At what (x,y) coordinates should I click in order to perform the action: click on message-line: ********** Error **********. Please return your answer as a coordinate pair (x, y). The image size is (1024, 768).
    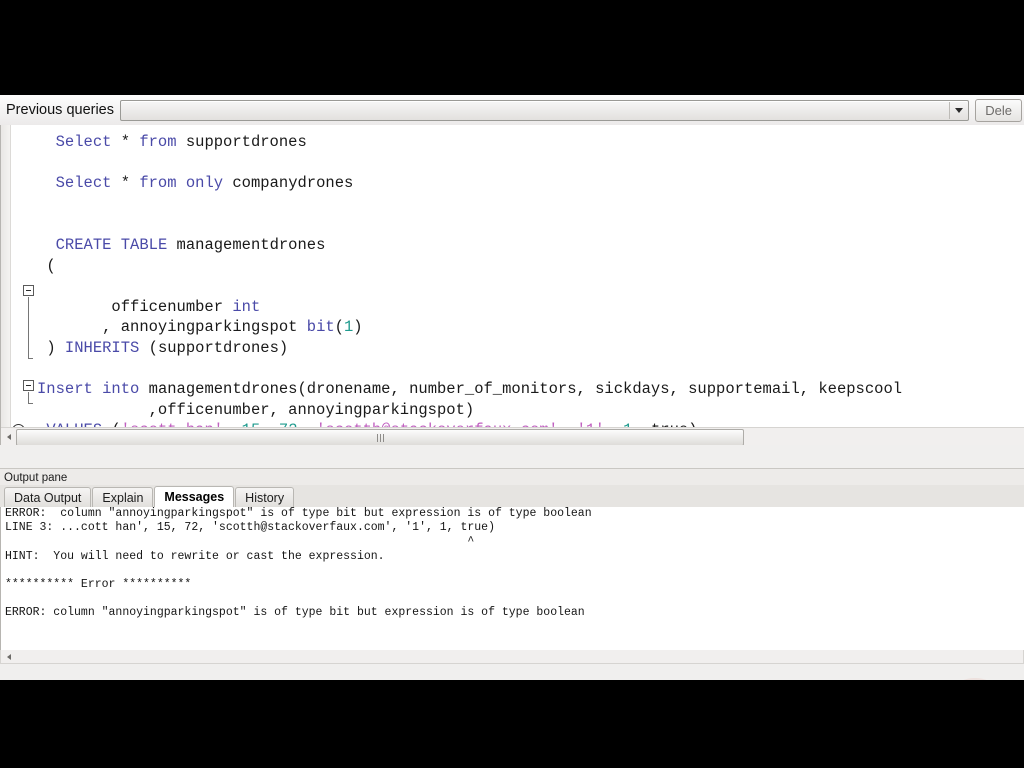
    Looking at the image, I should click on (98, 585).